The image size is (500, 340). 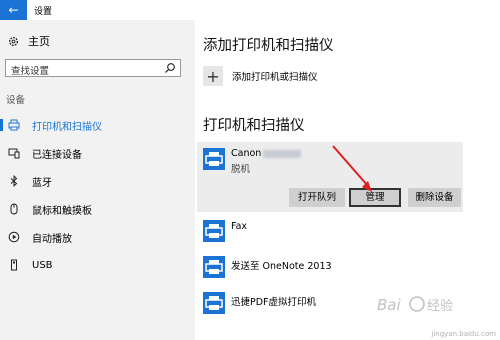 What do you see at coordinates (440, 306) in the screenshot?
I see `svg-text: 经验` at bounding box center [440, 306].